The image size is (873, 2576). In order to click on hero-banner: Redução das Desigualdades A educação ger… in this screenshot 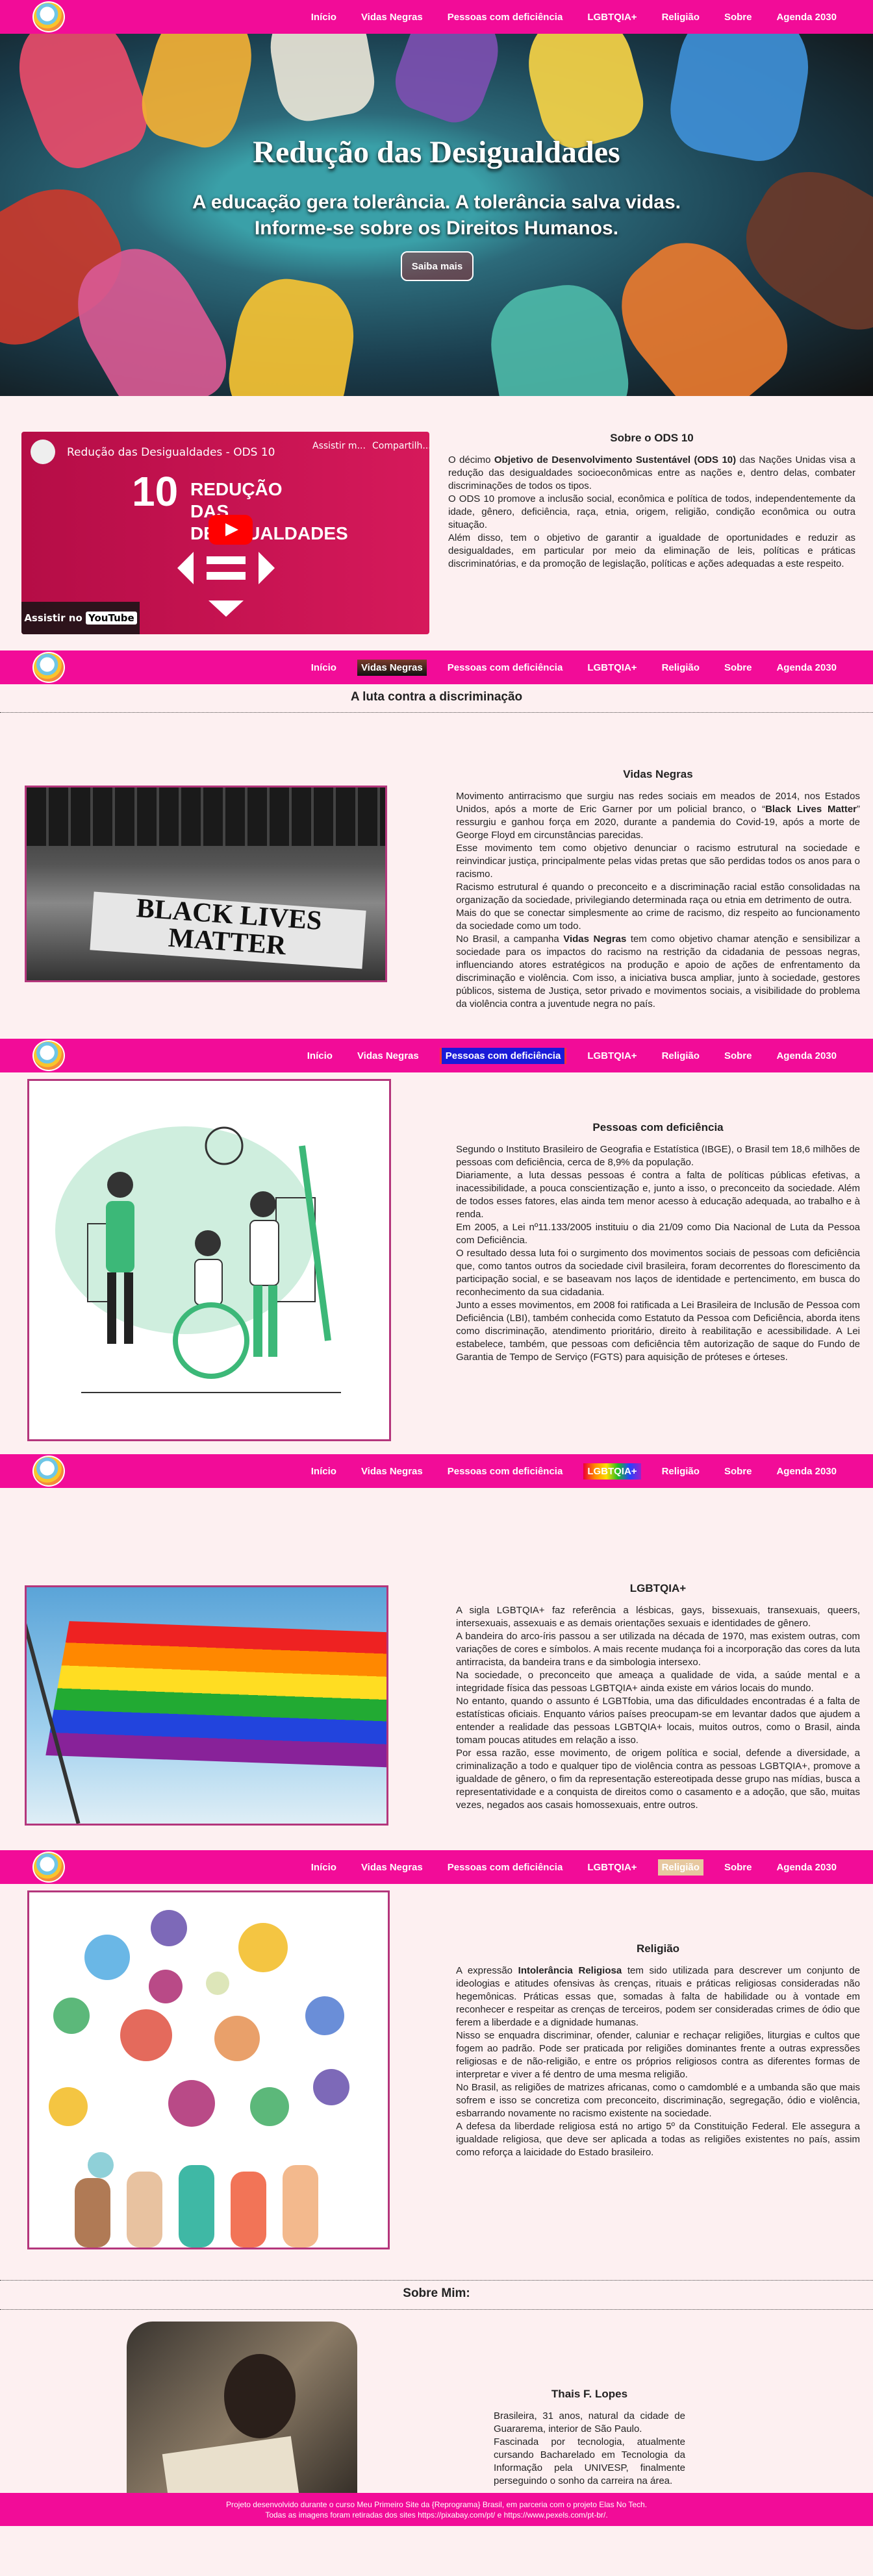, I will do `click(436, 215)`.